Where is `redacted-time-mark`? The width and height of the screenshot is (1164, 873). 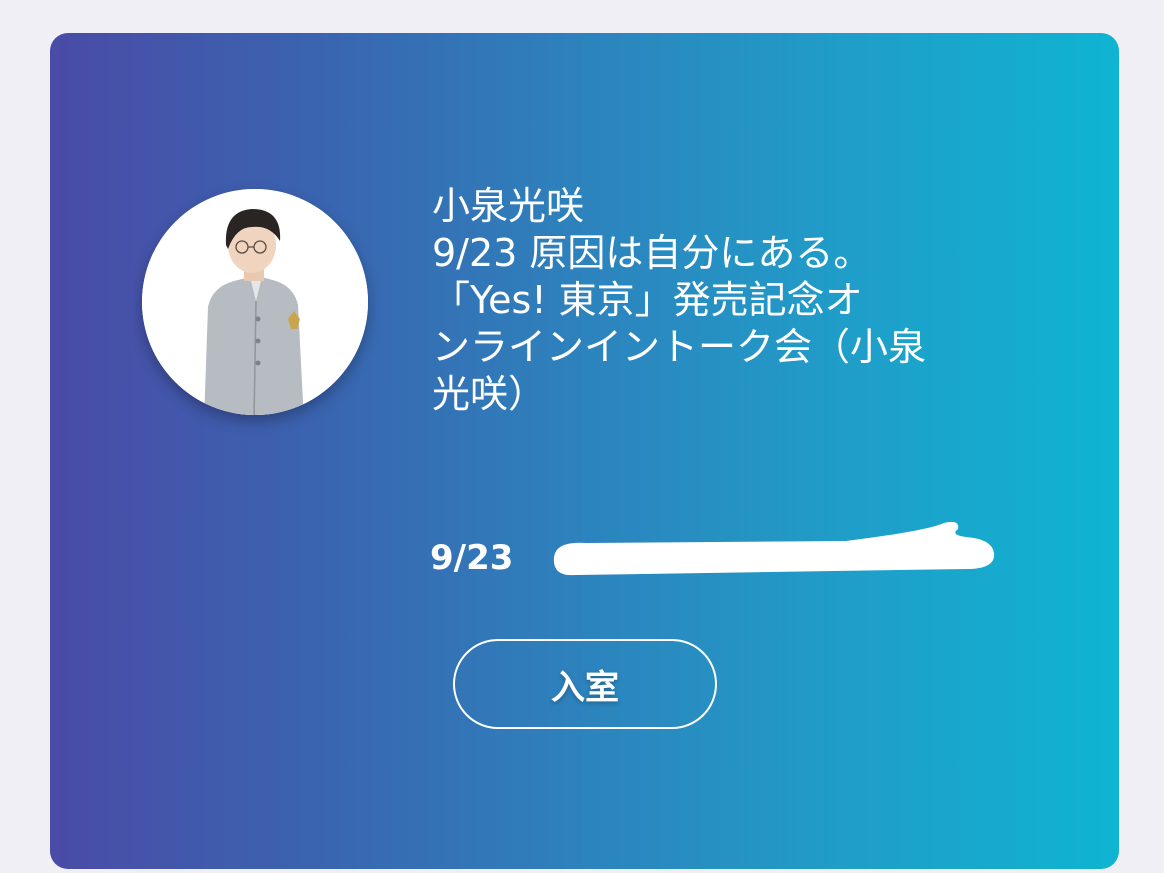
redacted-time-mark is located at coordinates (774, 548).